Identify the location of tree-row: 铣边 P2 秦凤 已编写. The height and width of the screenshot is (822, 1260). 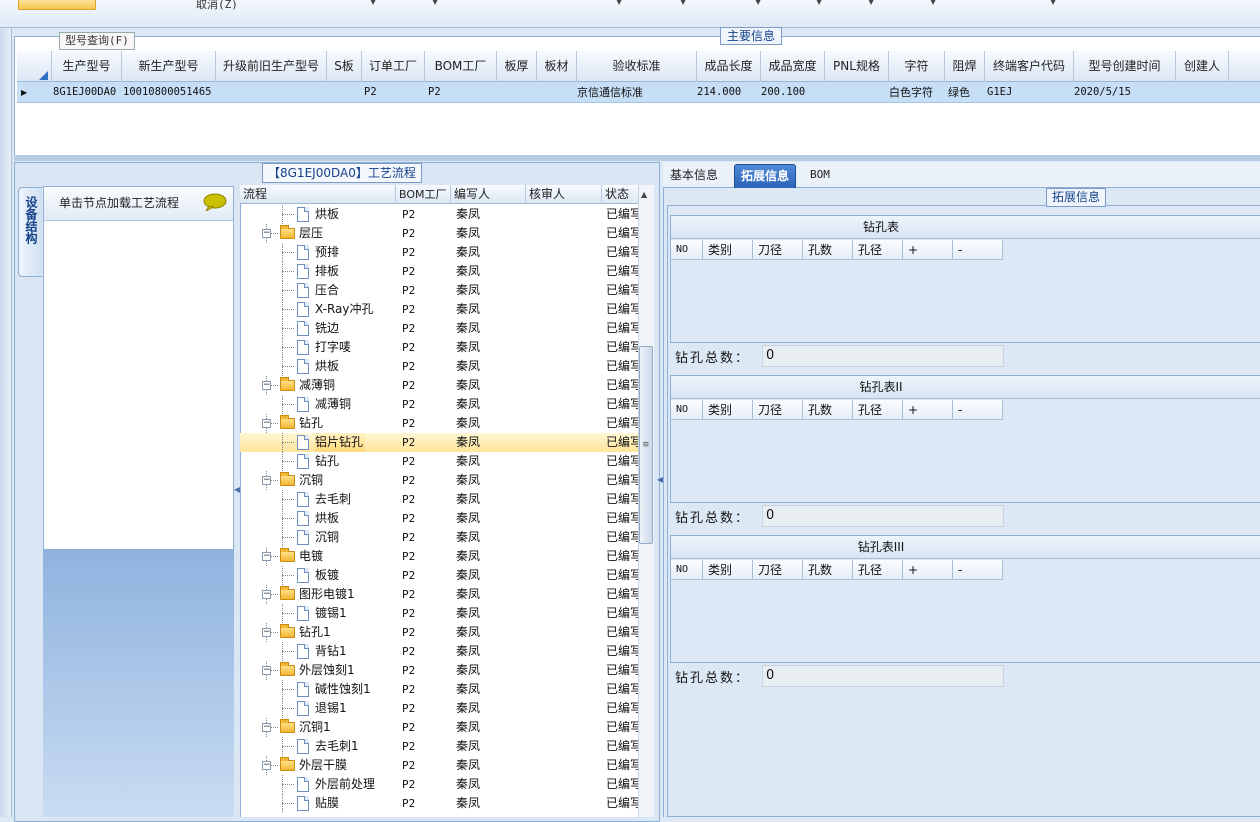
(439, 328).